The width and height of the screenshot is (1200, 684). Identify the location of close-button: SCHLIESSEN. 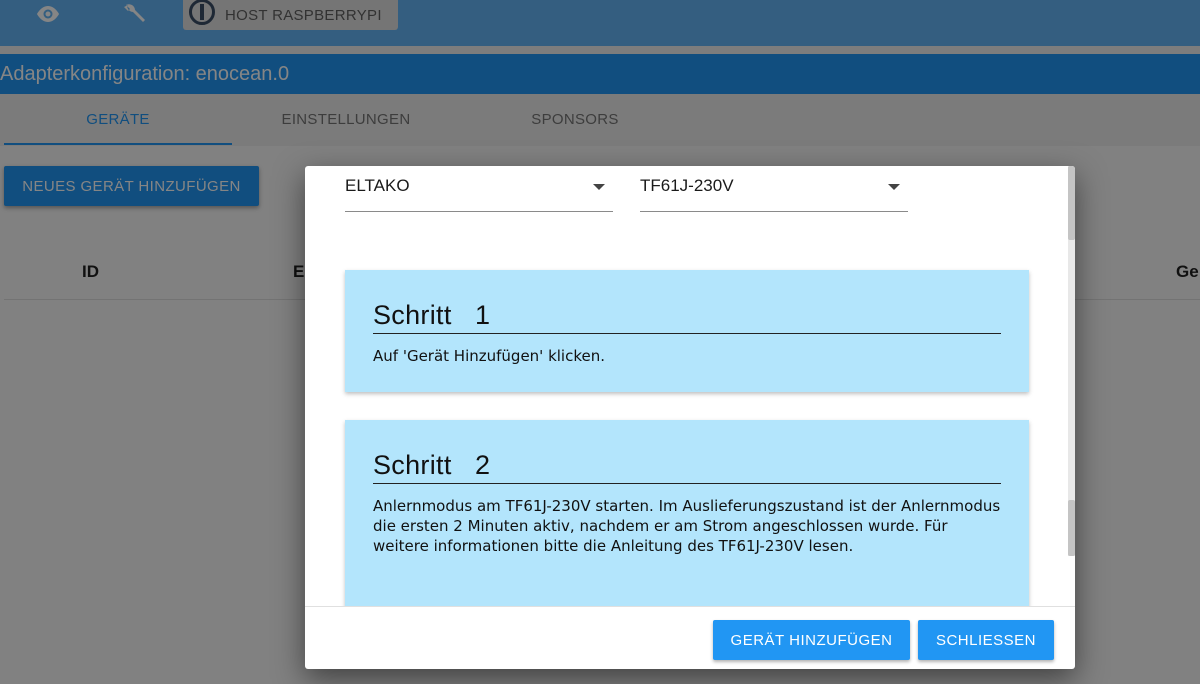
(986, 640).